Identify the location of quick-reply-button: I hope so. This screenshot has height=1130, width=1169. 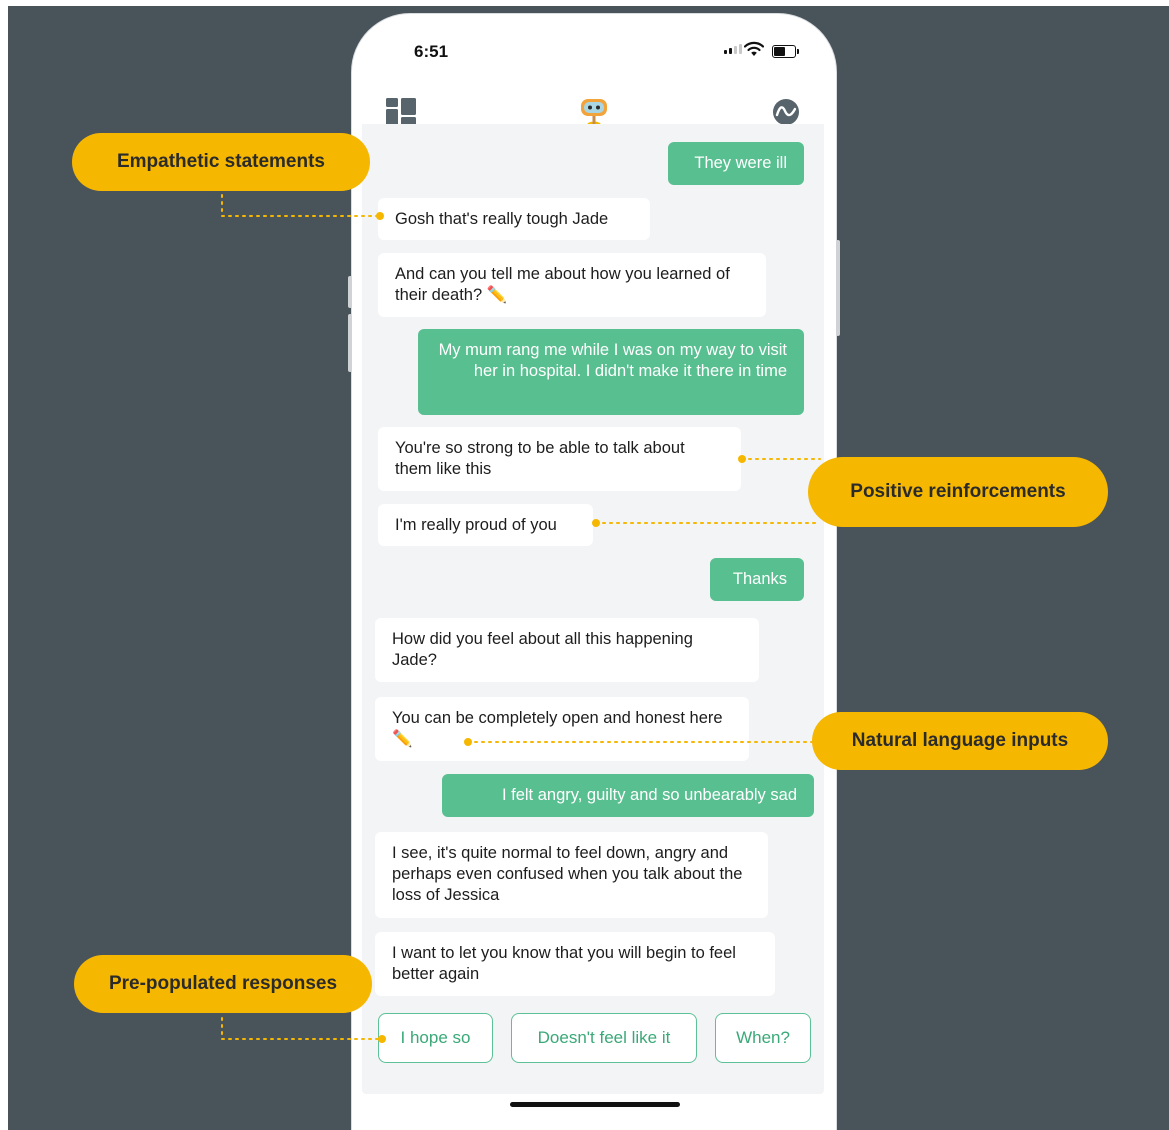
(435, 1038).